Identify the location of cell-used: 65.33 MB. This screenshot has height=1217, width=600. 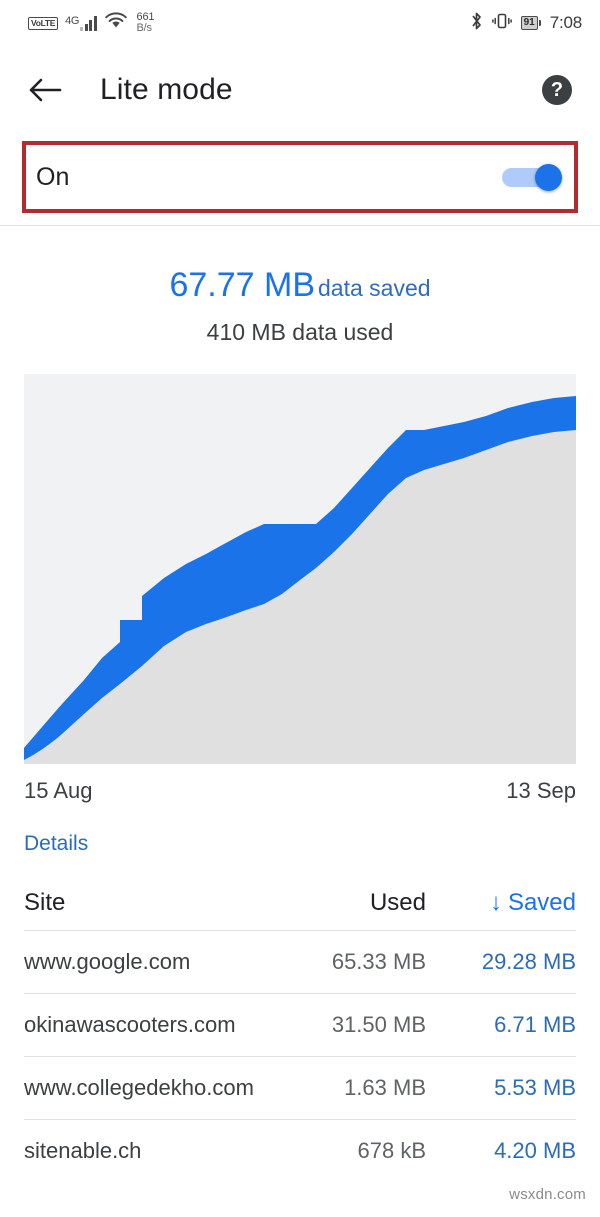
(378, 961).